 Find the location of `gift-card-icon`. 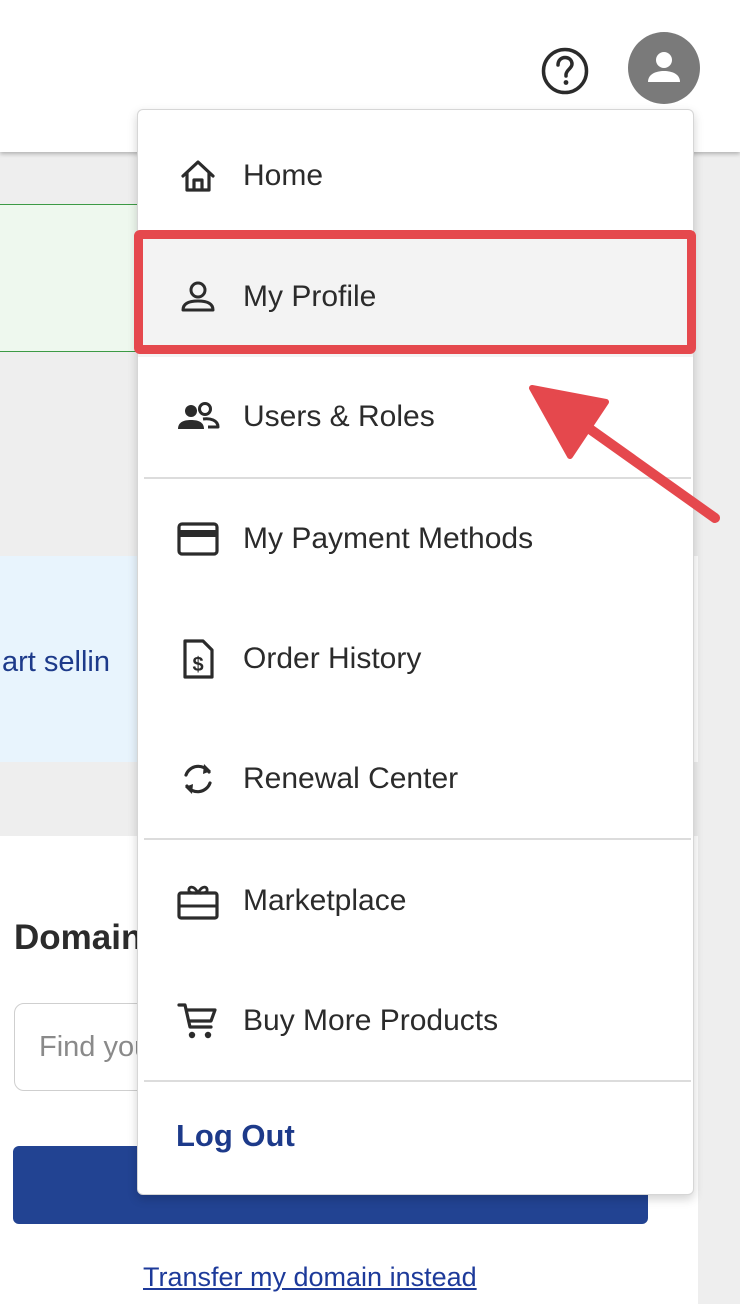

gift-card-icon is located at coordinates (198, 901).